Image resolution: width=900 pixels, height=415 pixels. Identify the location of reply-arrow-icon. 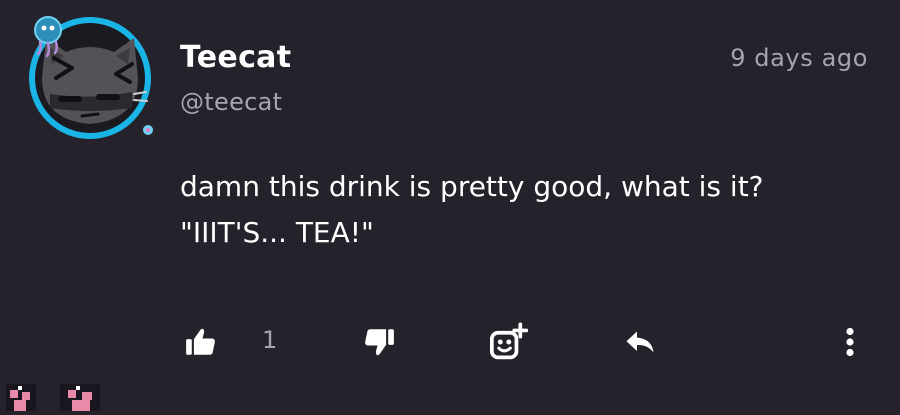
(640, 342).